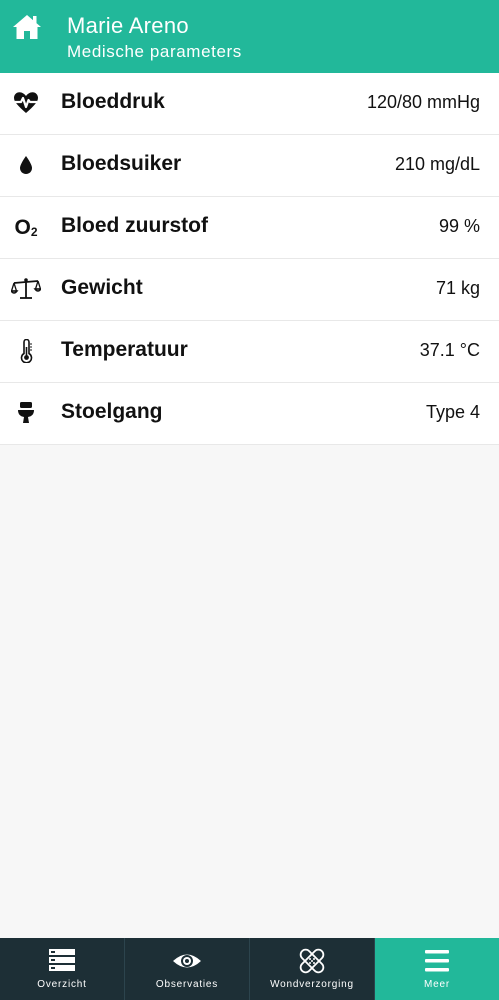 The width and height of the screenshot is (499, 1000). What do you see at coordinates (134, 225) in the screenshot?
I see `parameter-label: Bloed zuurstof` at bounding box center [134, 225].